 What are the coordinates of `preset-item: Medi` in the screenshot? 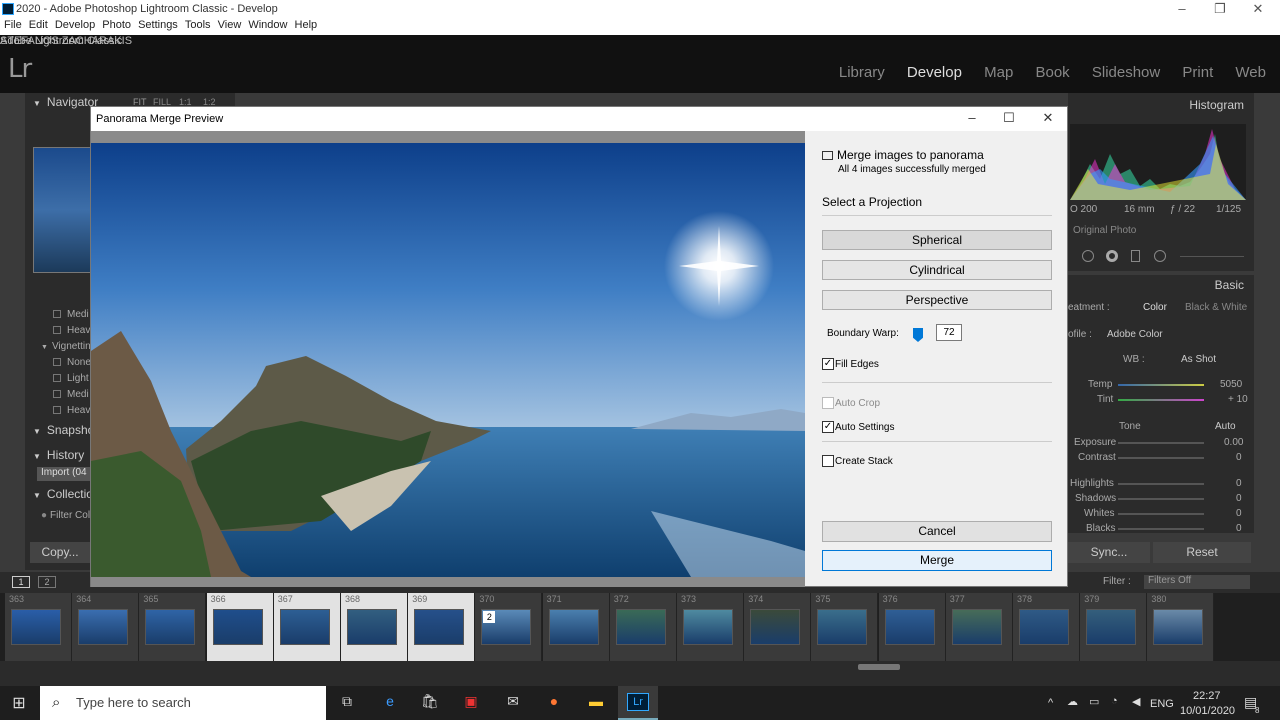 It's located at (71, 394).